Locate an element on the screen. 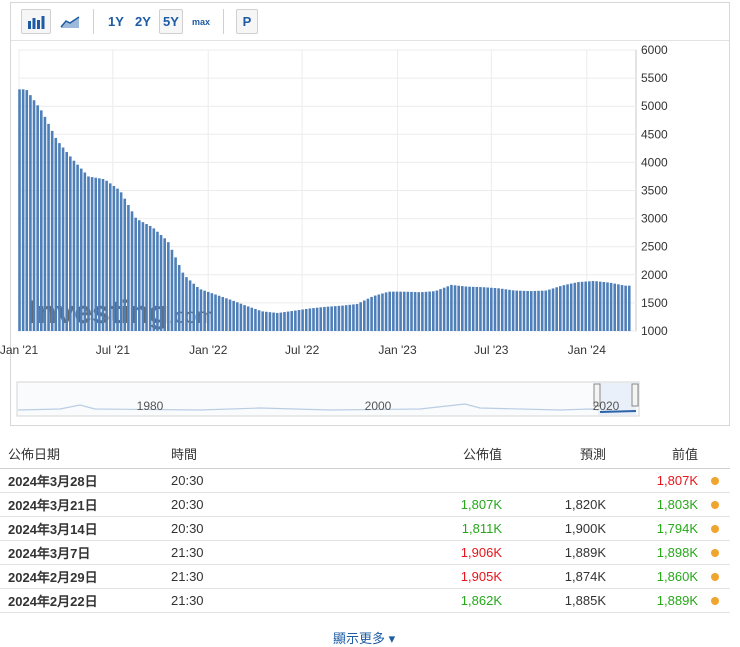 The image size is (740, 647). x-tick-label: Jan '24 is located at coordinates (587, 350).